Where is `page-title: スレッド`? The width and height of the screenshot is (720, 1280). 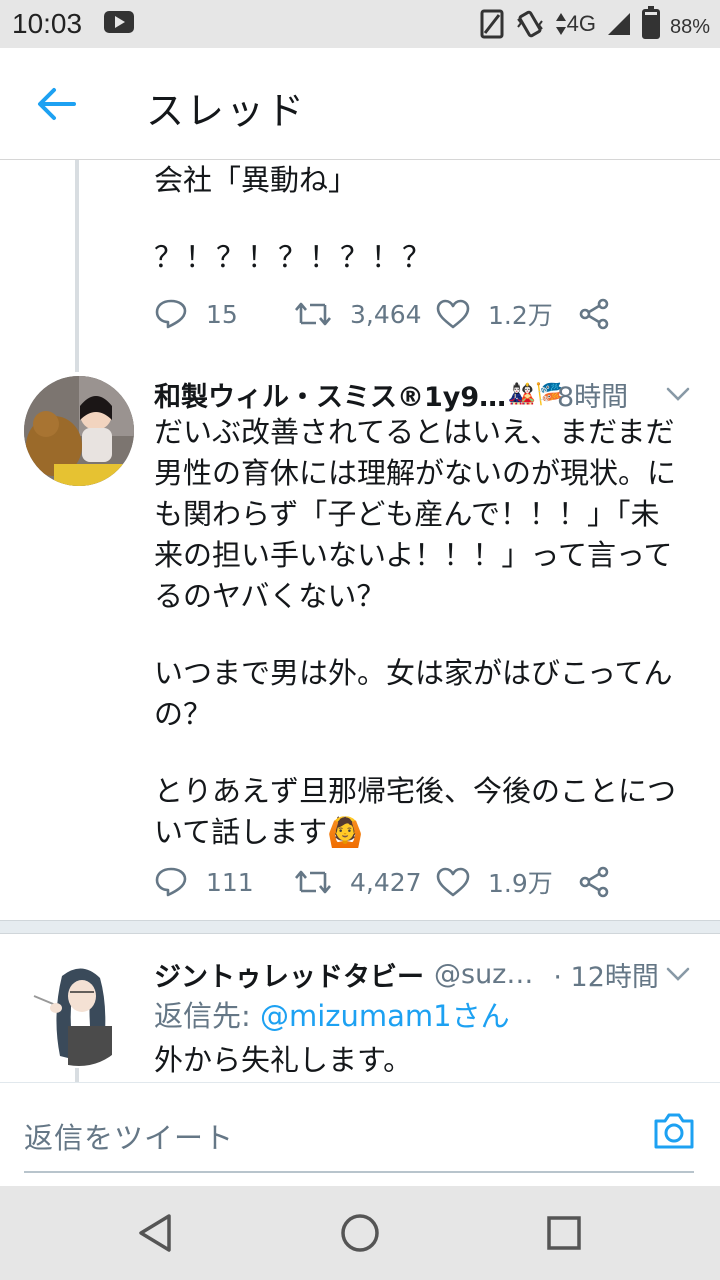
page-title: スレッド is located at coordinates (226, 111).